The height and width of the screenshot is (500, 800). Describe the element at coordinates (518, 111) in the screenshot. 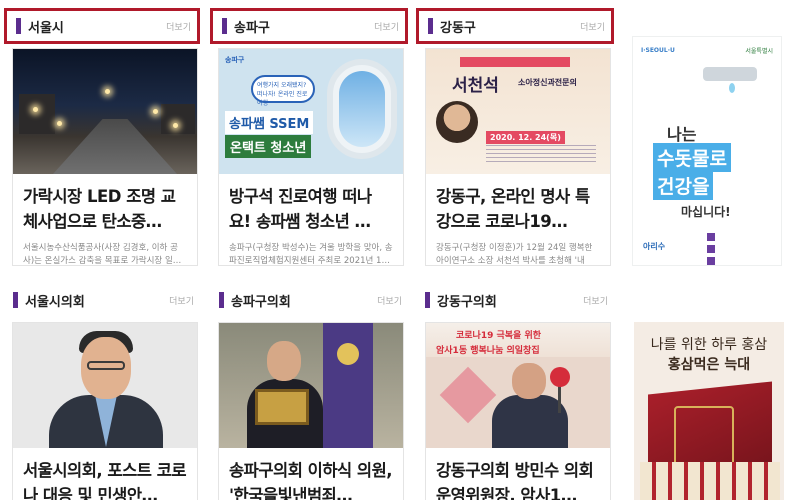

I see `news-thumbnail: 서천석 소아정신과전문의 2020. 12. 24(목)` at that location.